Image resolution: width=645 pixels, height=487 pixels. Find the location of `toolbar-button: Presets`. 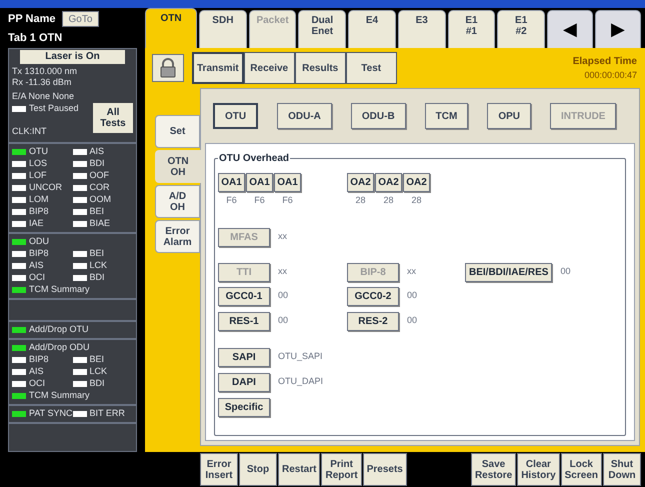

toolbar-button: Presets is located at coordinates (384, 469).